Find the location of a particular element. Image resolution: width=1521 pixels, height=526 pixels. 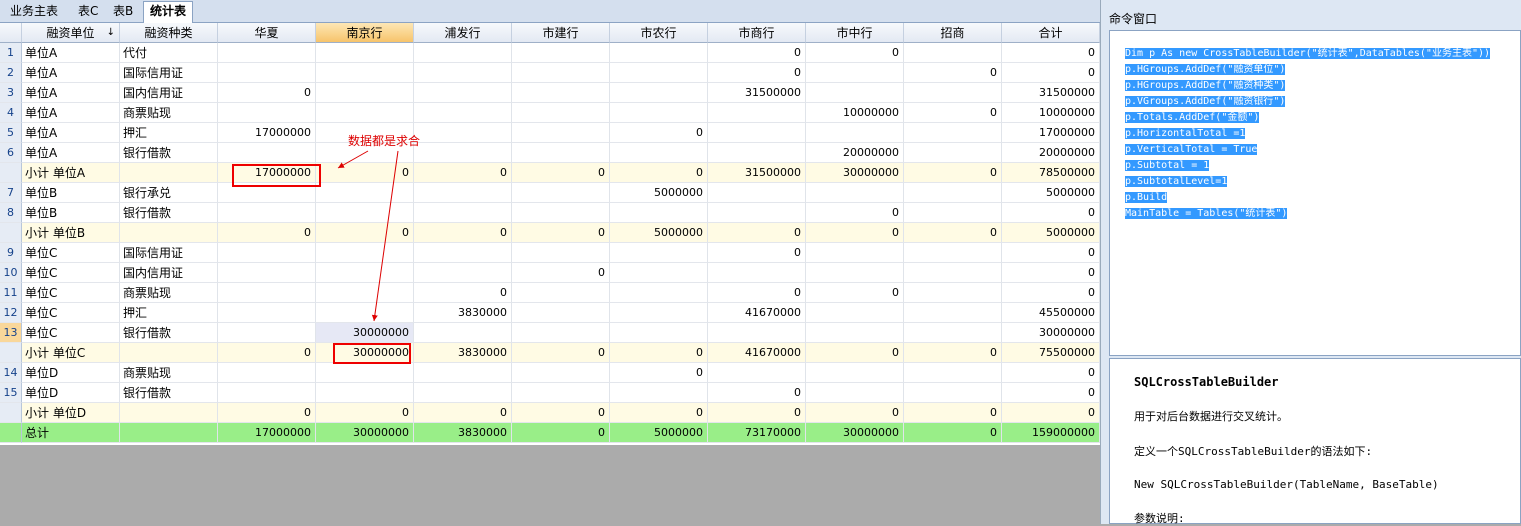

row-number: 6 is located at coordinates (11, 153).